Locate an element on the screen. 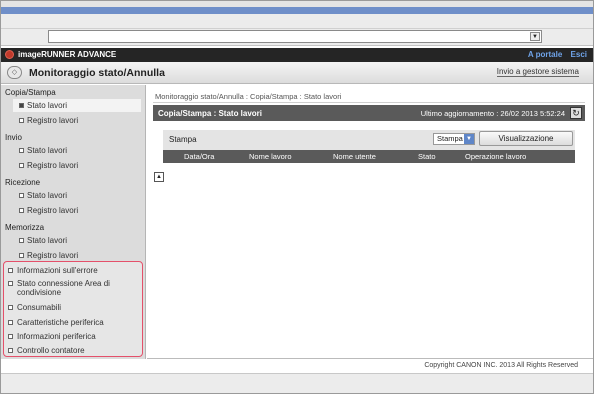 Image resolution: width=594 pixels, height=394 pixels. sidebar-item-error-info: Informazioni sull'errore is located at coordinates (73, 270).